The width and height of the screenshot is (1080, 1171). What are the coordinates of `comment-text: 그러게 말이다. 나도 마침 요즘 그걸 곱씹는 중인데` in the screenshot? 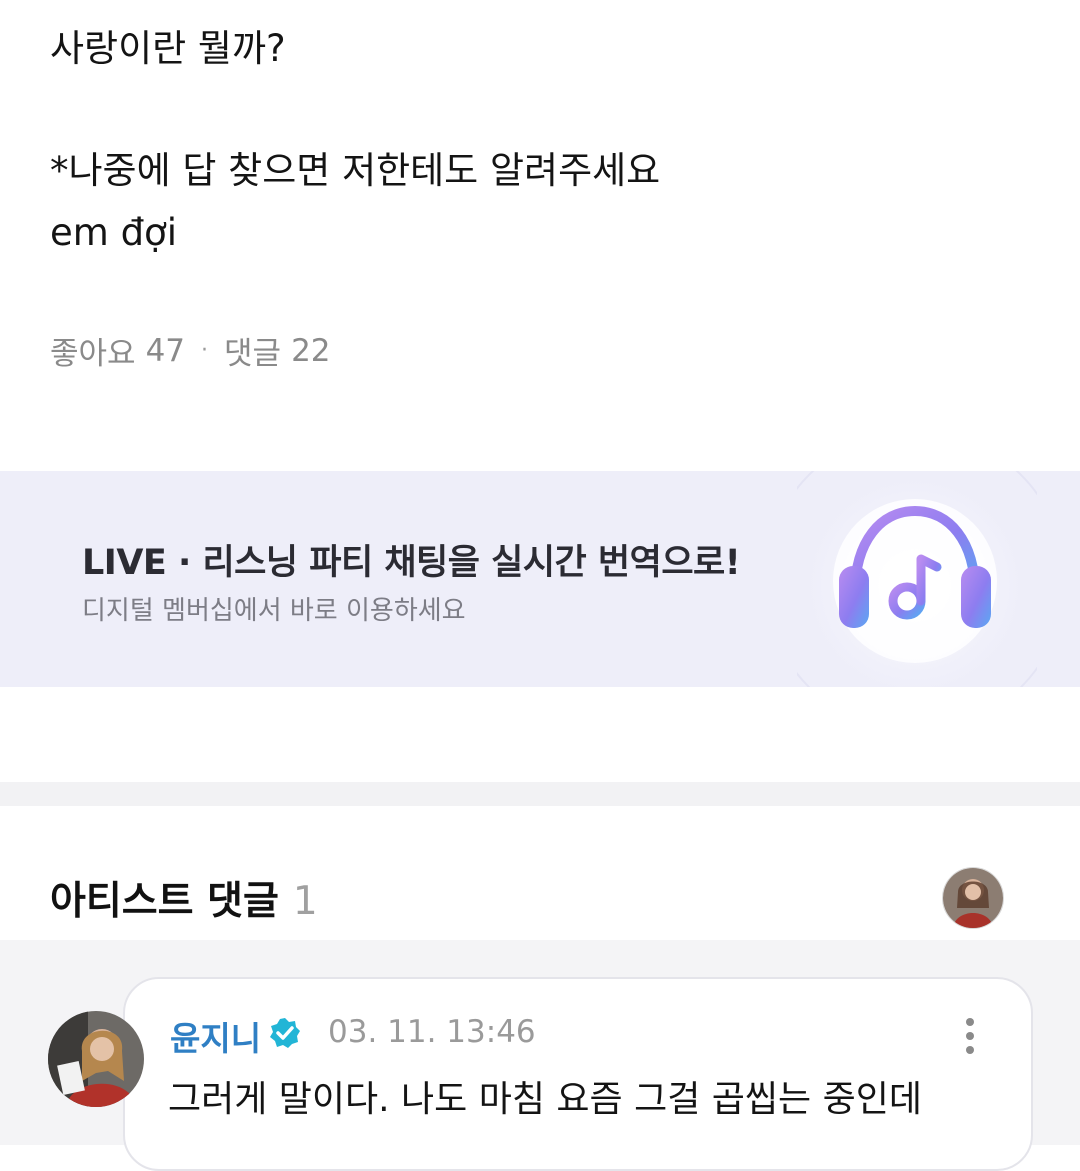 It's located at (545, 1099).